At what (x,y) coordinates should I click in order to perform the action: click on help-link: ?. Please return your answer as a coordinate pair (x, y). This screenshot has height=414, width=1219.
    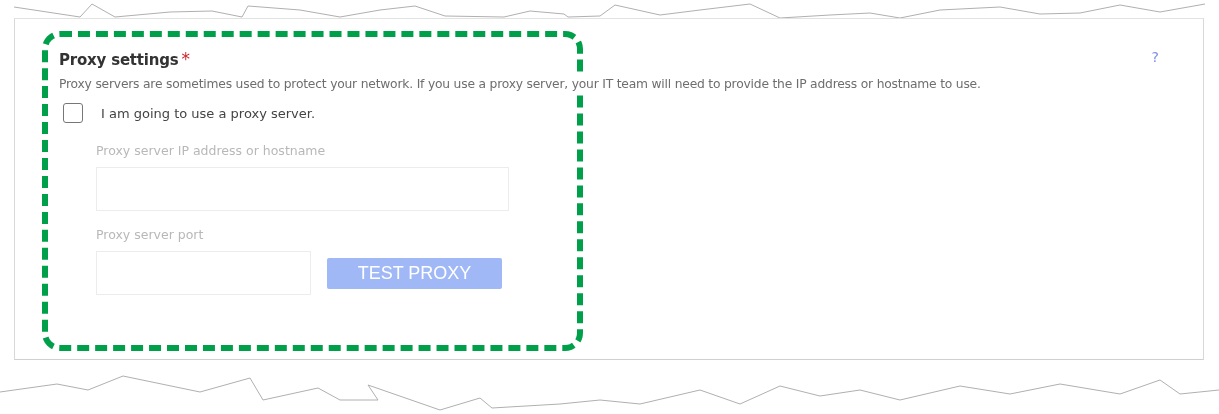
    Looking at the image, I should click on (1155, 57).